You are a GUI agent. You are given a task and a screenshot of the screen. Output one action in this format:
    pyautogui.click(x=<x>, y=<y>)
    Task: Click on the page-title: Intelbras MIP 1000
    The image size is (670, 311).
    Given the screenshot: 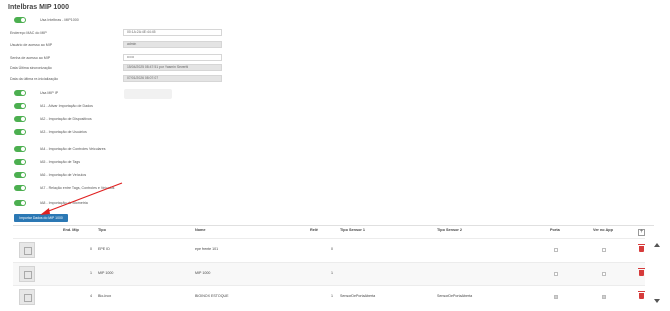 What is the action you would take?
    pyautogui.click(x=38, y=7)
    